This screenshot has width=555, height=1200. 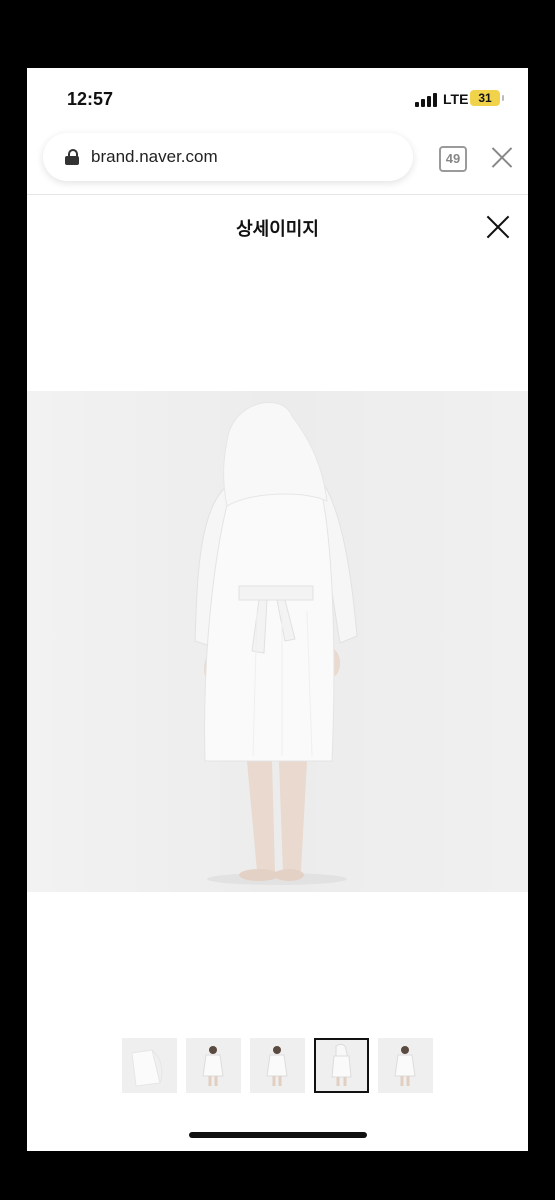 I want to click on status-time: 12:57, so click(x=90, y=99).